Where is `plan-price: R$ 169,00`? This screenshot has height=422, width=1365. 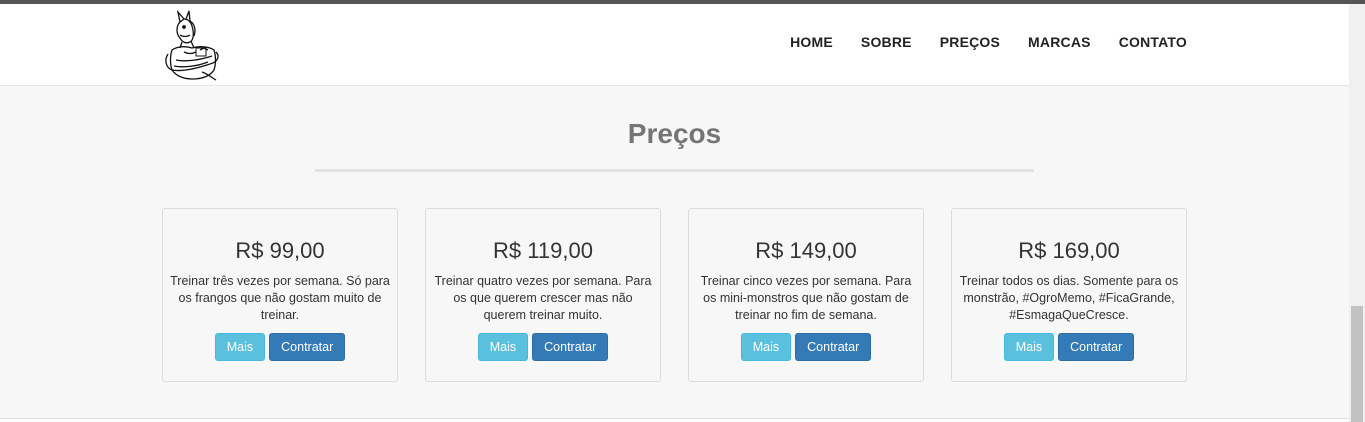
plan-price: R$ 169,00 is located at coordinates (1069, 250).